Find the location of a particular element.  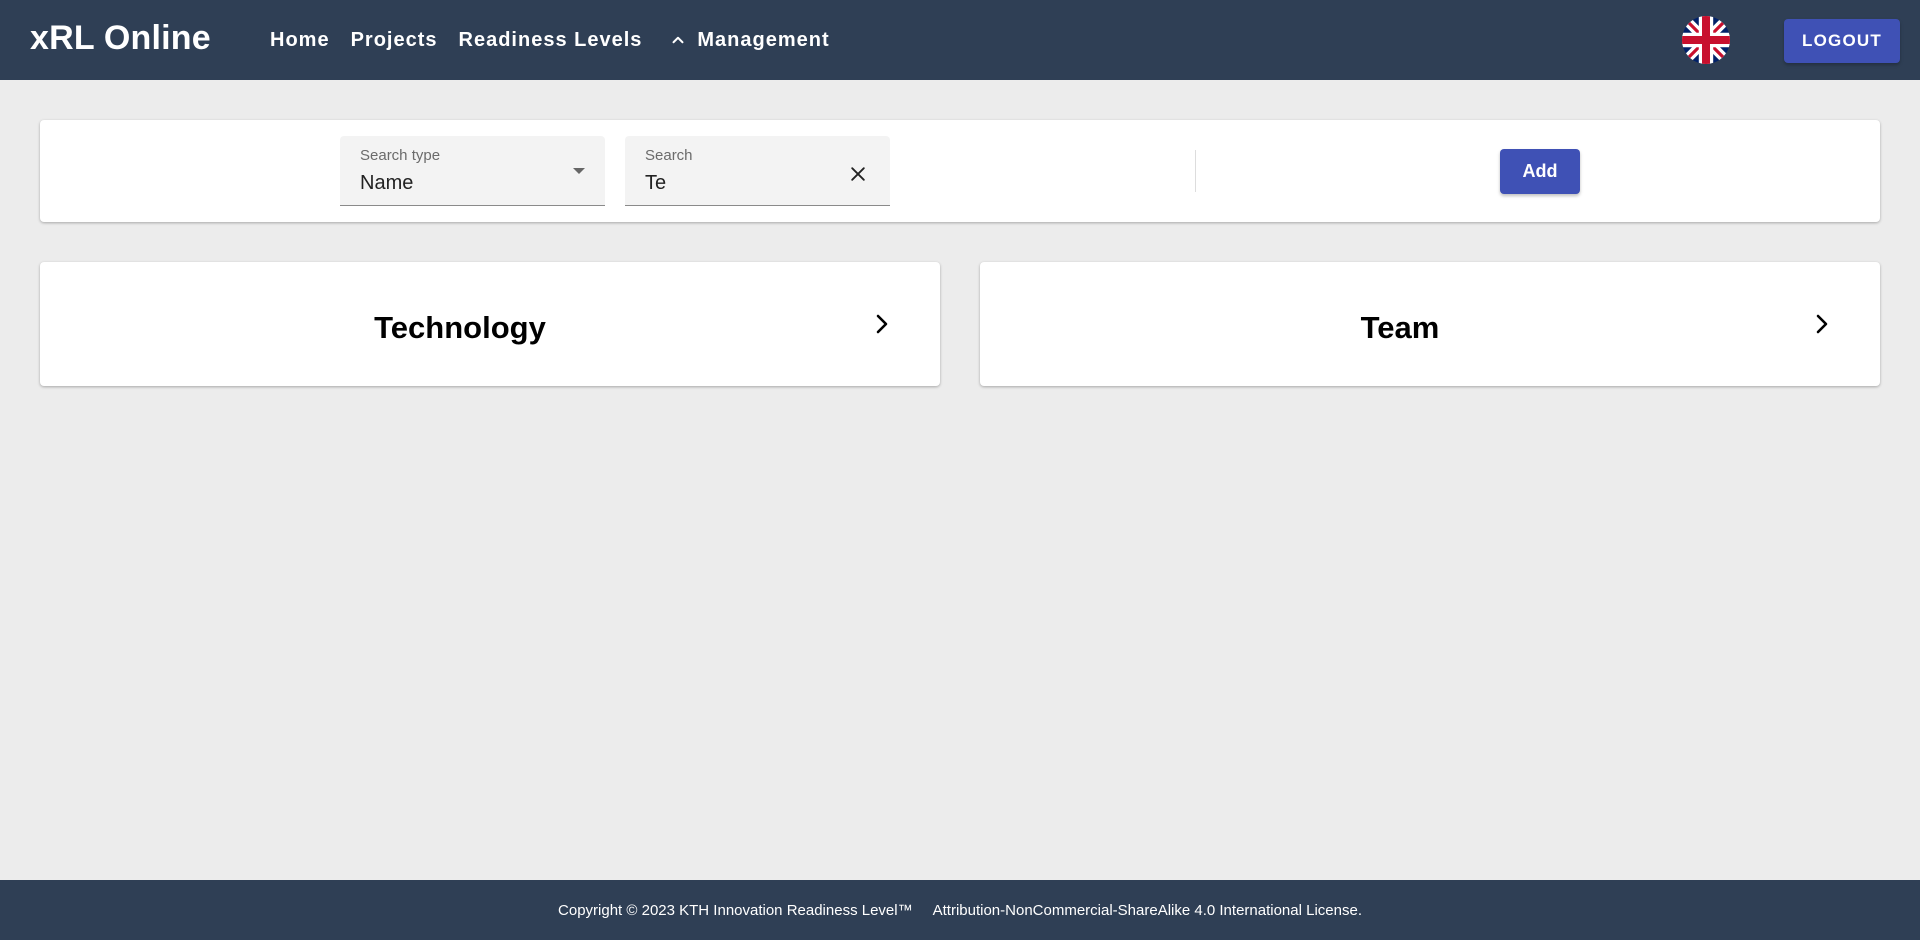

nav-management: Management is located at coordinates (746, 40).